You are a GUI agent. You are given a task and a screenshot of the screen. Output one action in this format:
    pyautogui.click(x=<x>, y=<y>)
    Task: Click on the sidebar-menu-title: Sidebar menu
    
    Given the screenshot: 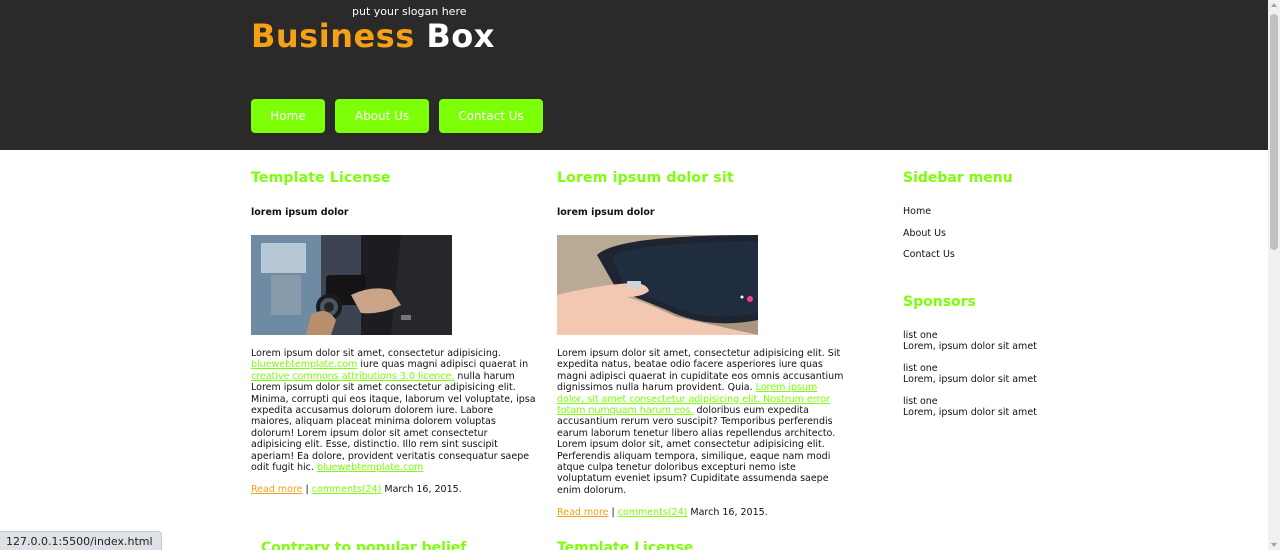 What is the action you would take?
    pyautogui.click(x=958, y=178)
    